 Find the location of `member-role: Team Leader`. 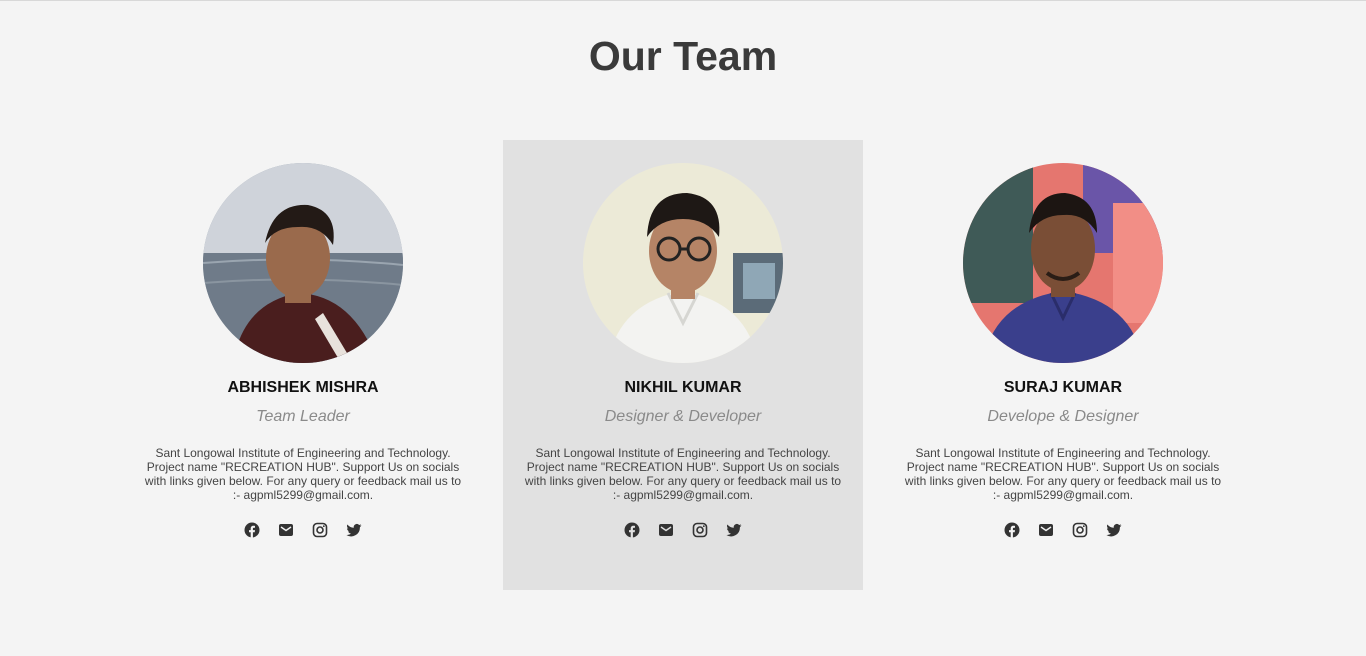

member-role: Team Leader is located at coordinates (303, 416).